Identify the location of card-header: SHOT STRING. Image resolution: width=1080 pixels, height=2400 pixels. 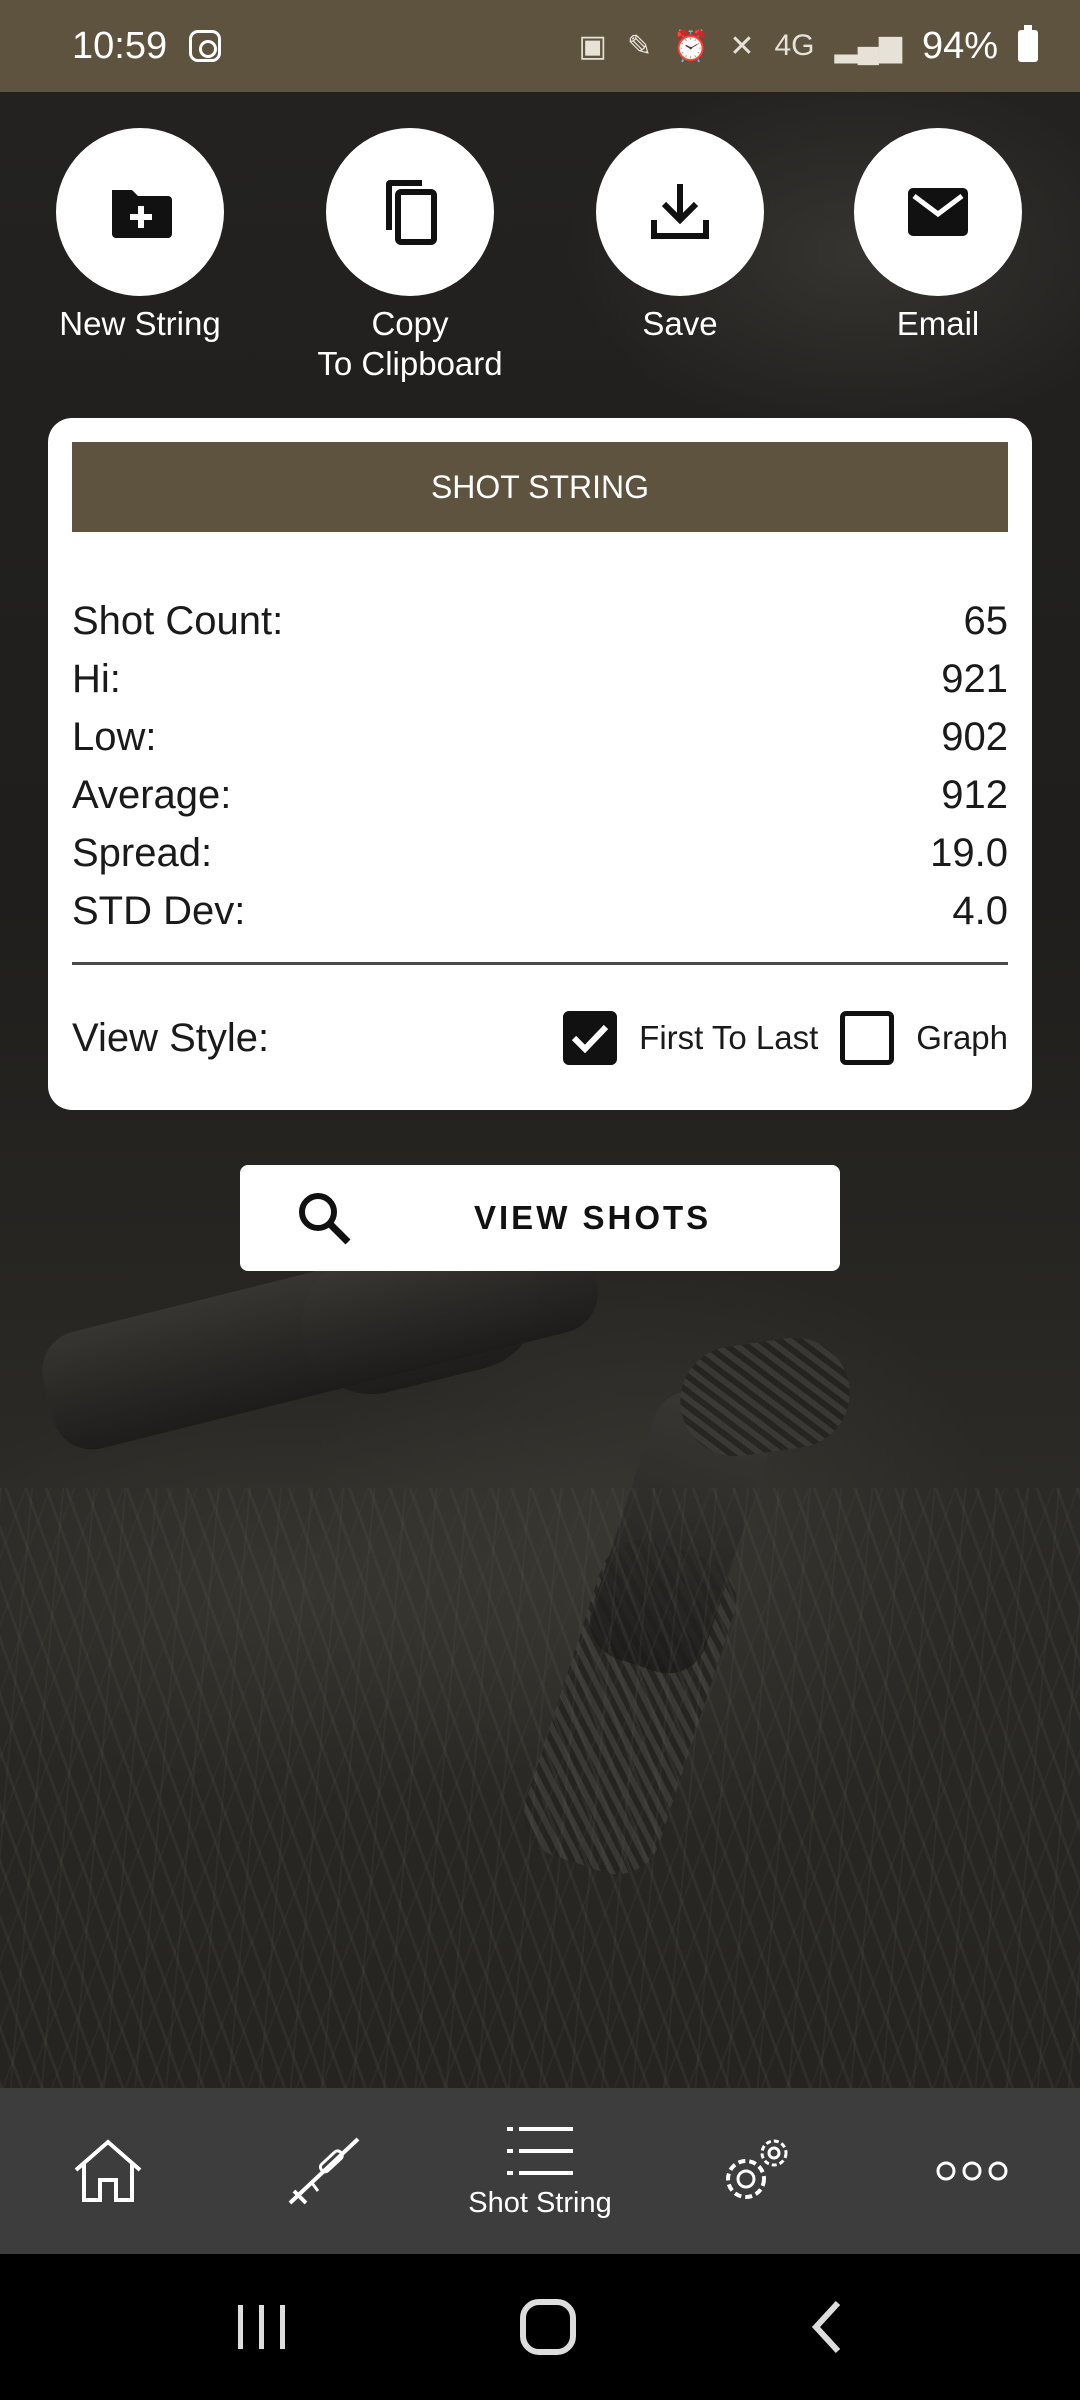
(540, 487).